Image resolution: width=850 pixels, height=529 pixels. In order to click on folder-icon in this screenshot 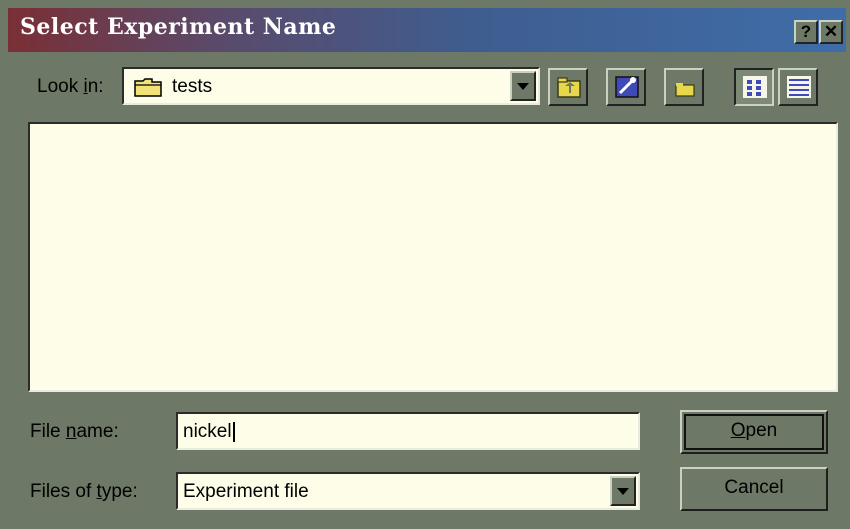, I will do `click(148, 87)`.